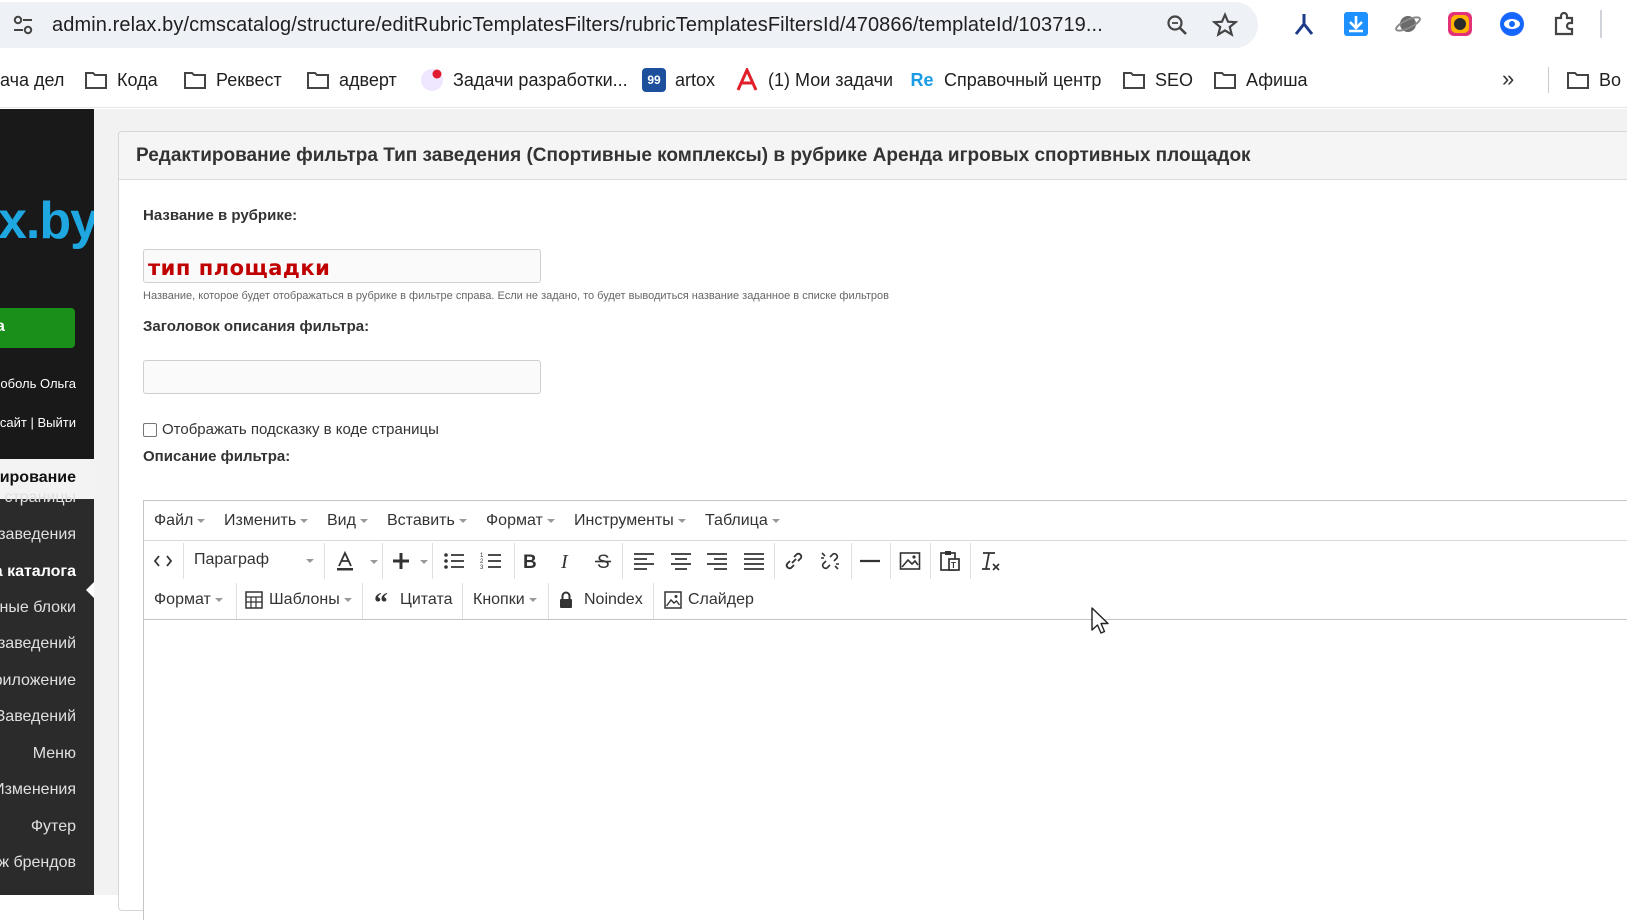 The width and height of the screenshot is (1627, 921). Describe the element at coordinates (603, 561) in the screenshot. I see `strikethrough-button: S` at that location.